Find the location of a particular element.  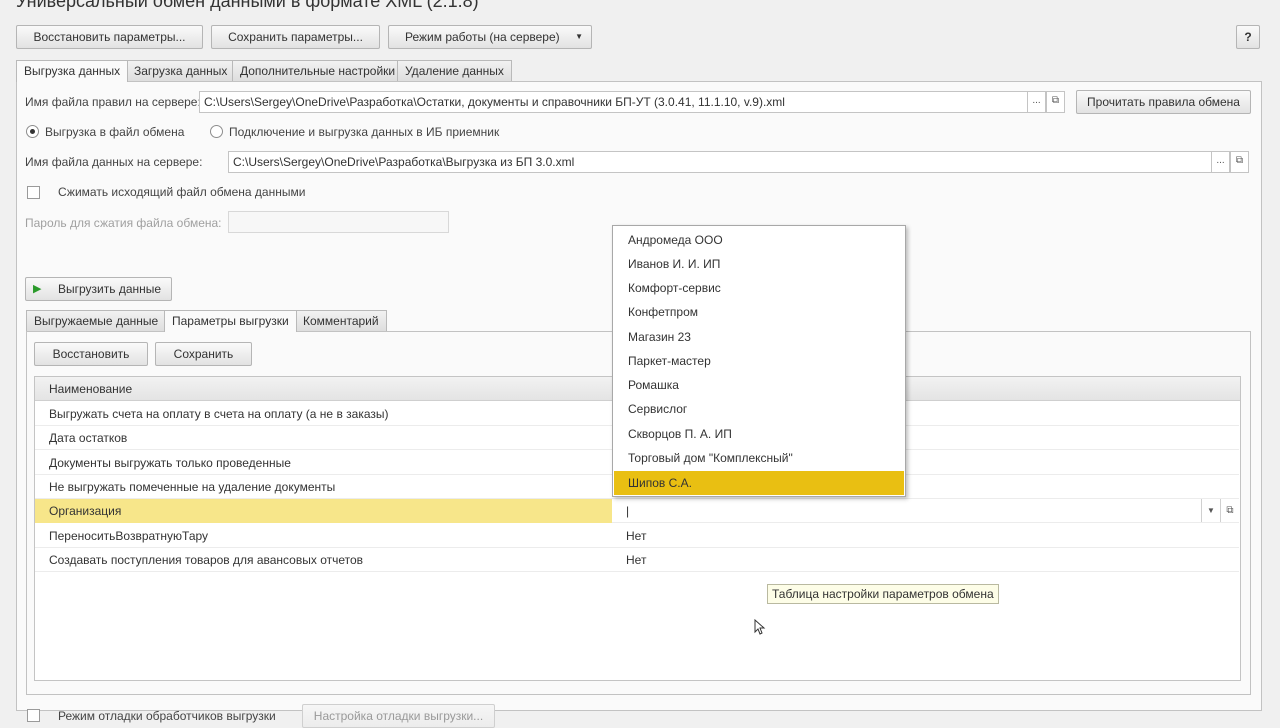

dropdown-item: Андромеда ООО is located at coordinates (759, 240).